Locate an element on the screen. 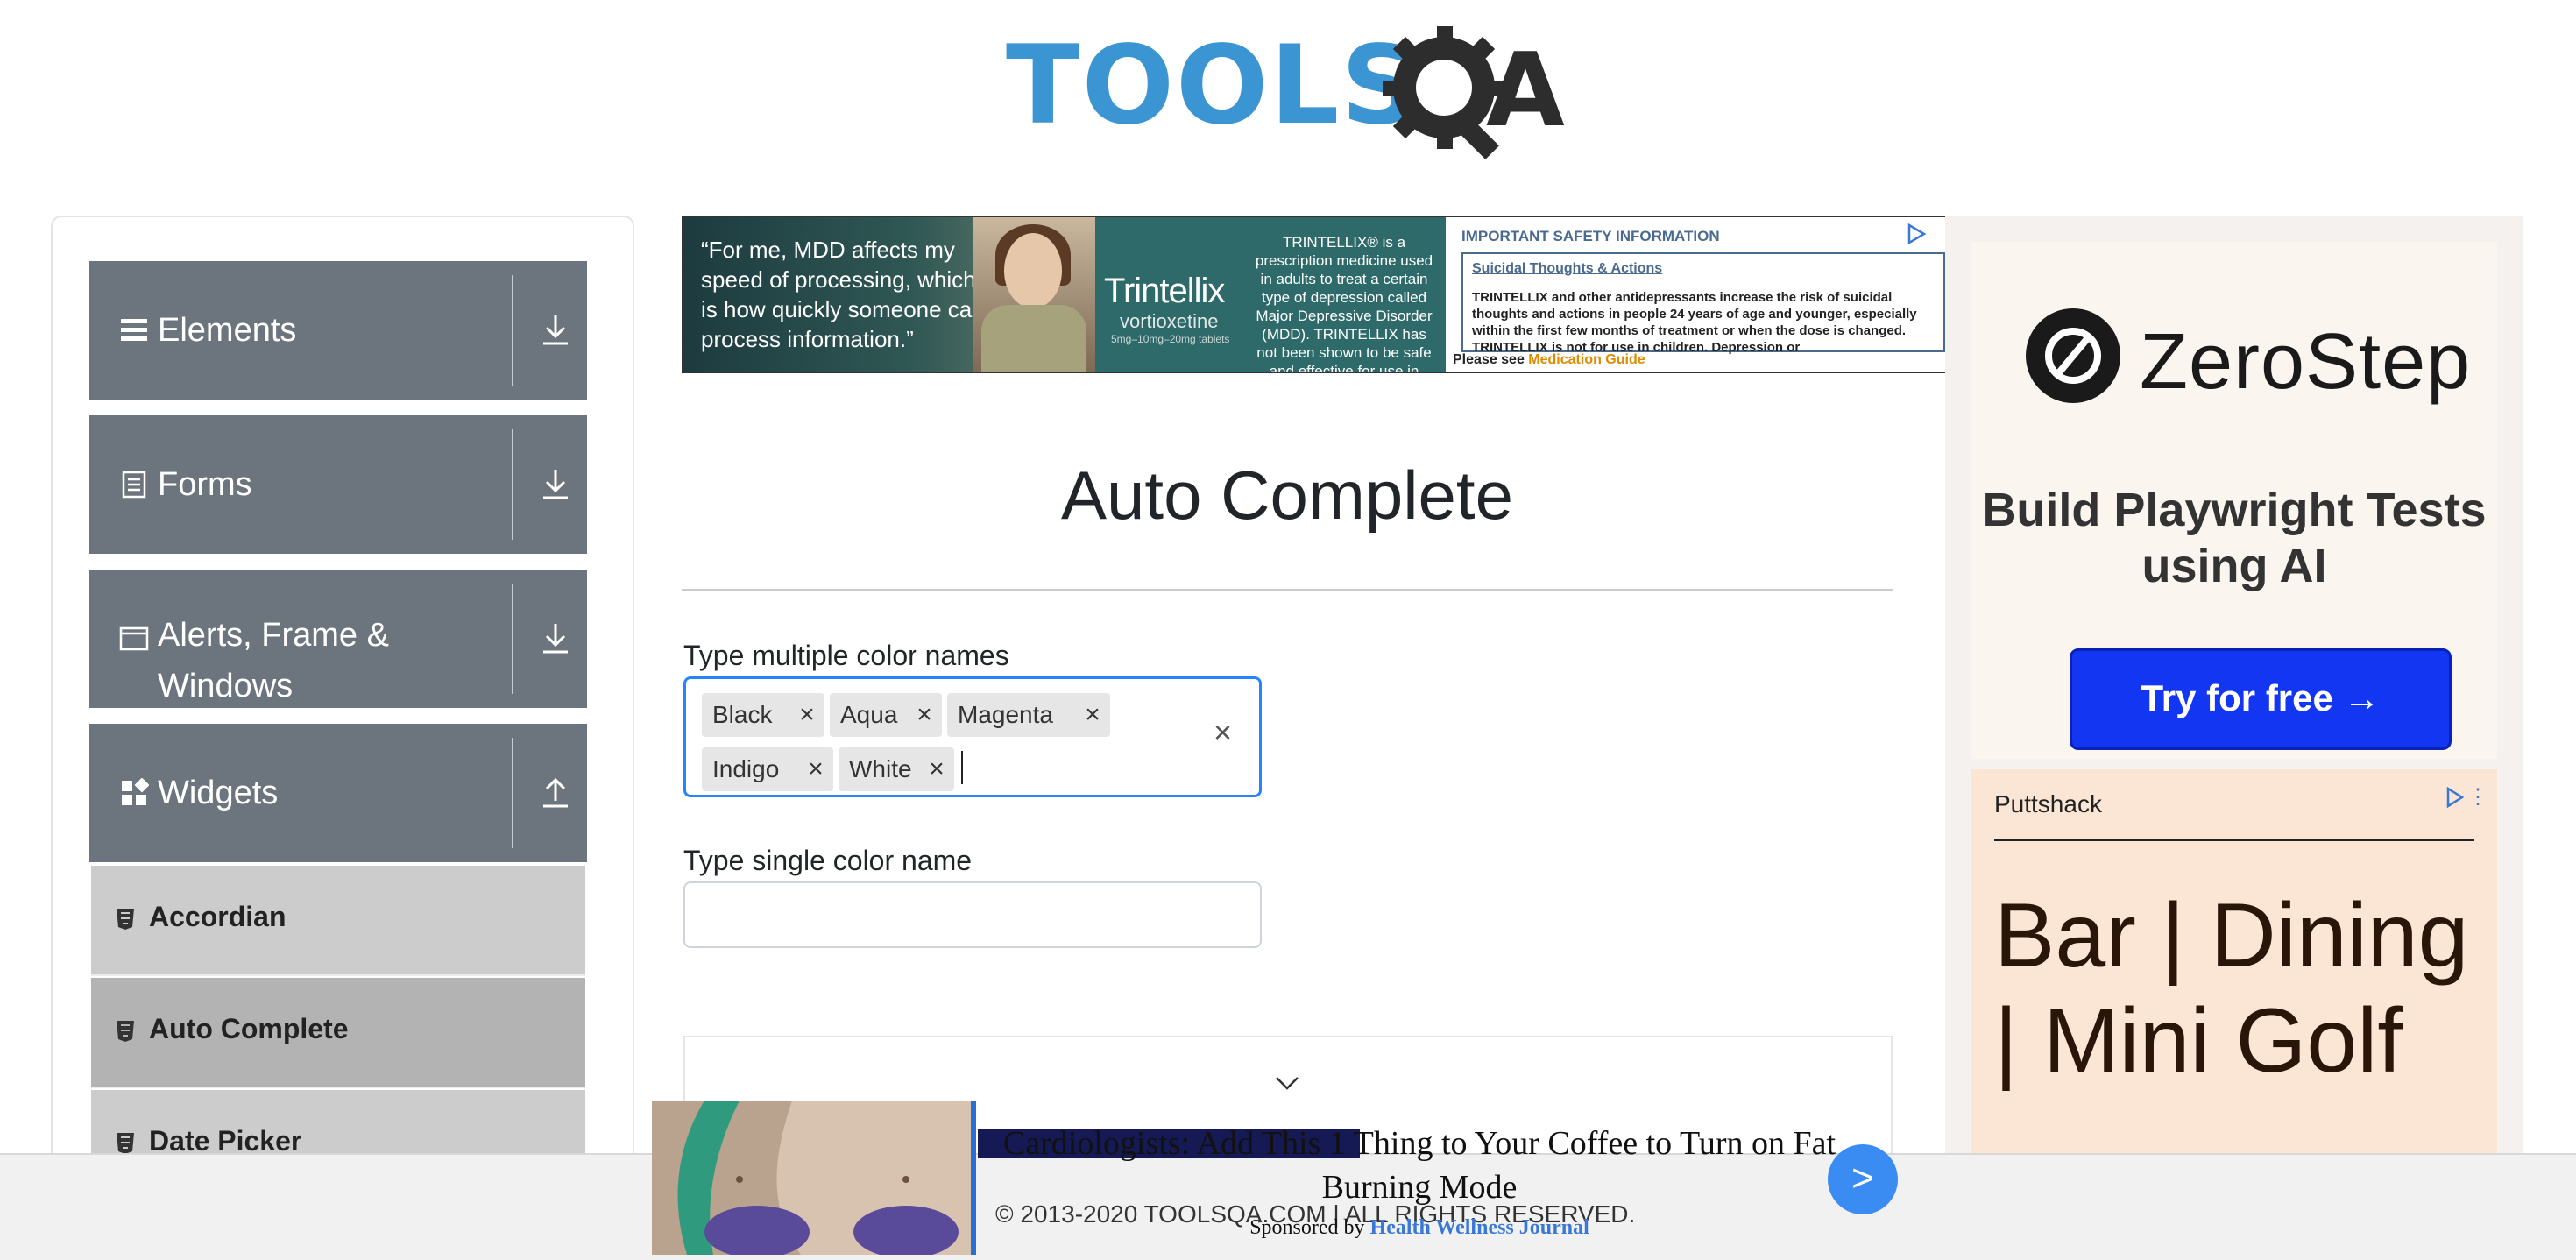  sidebar-item-auto-complete: Auto Complete is located at coordinates (338, 1033).